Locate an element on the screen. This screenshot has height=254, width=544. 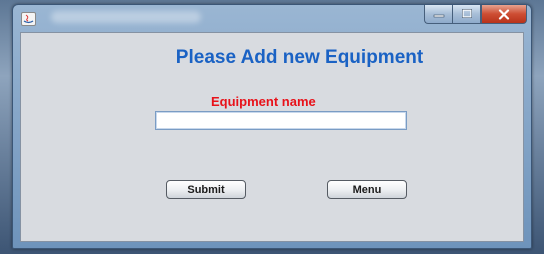
maximize-button is located at coordinates (466, 14).